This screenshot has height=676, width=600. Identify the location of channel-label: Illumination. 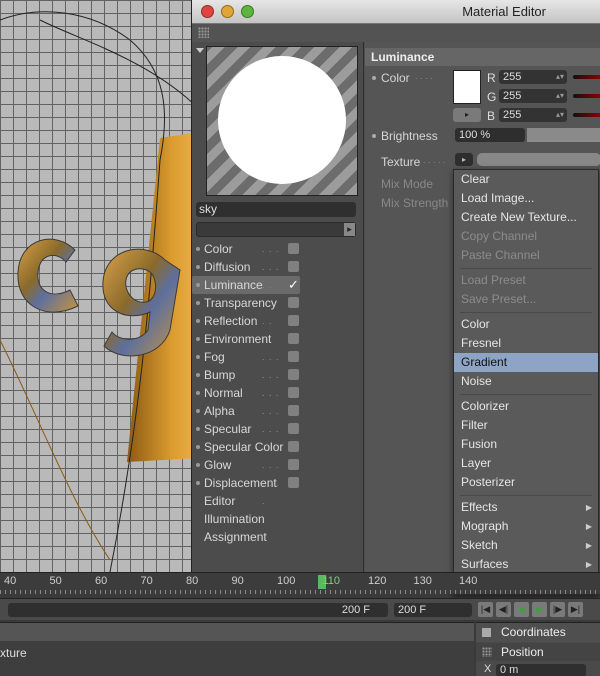
(234, 519).